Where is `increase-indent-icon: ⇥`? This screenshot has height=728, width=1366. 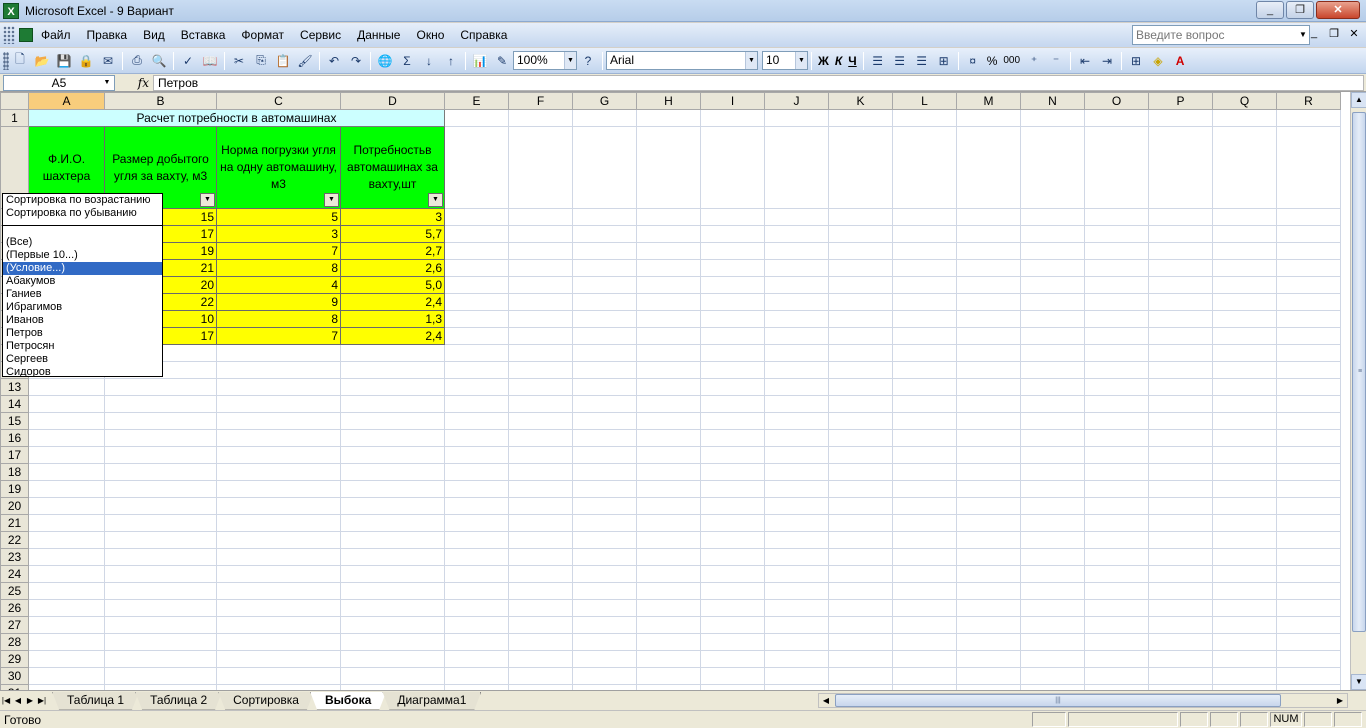
increase-indent-icon: ⇥ is located at coordinates (1107, 61).